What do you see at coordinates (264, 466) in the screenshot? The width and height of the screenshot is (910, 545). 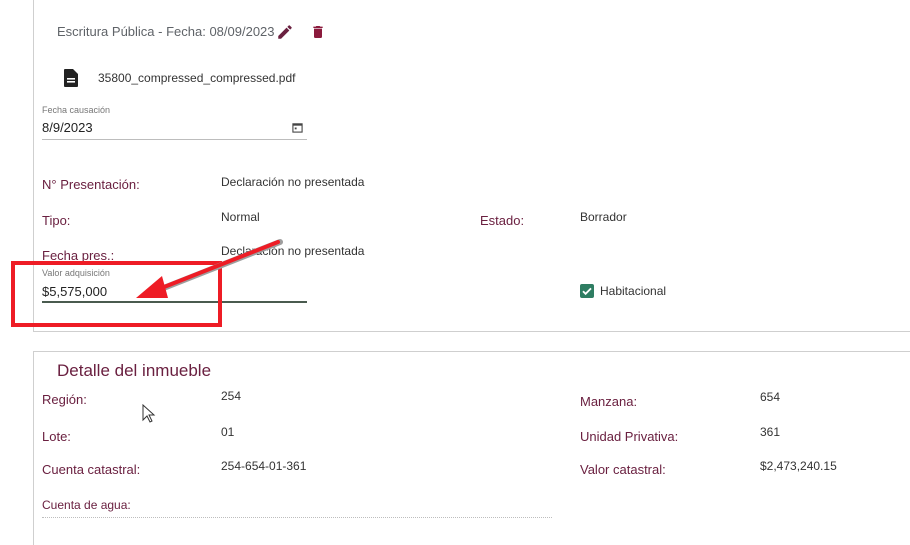 I see `cuenta-catastral-value: 254-654-01-361` at bounding box center [264, 466].